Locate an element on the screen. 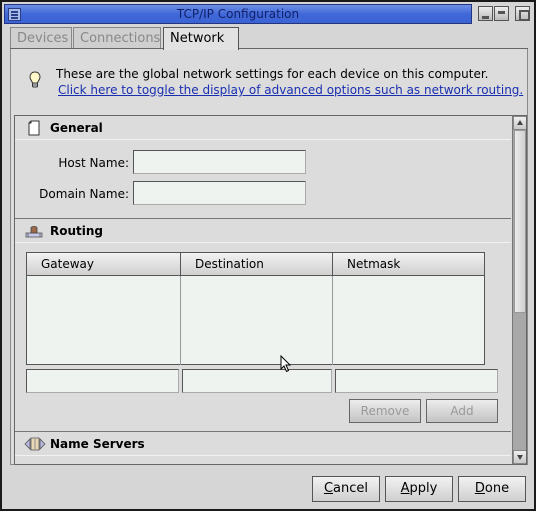 This screenshot has width=536, height=511. section-name-servers-title: Name Servers is located at coordinates (97, 444).